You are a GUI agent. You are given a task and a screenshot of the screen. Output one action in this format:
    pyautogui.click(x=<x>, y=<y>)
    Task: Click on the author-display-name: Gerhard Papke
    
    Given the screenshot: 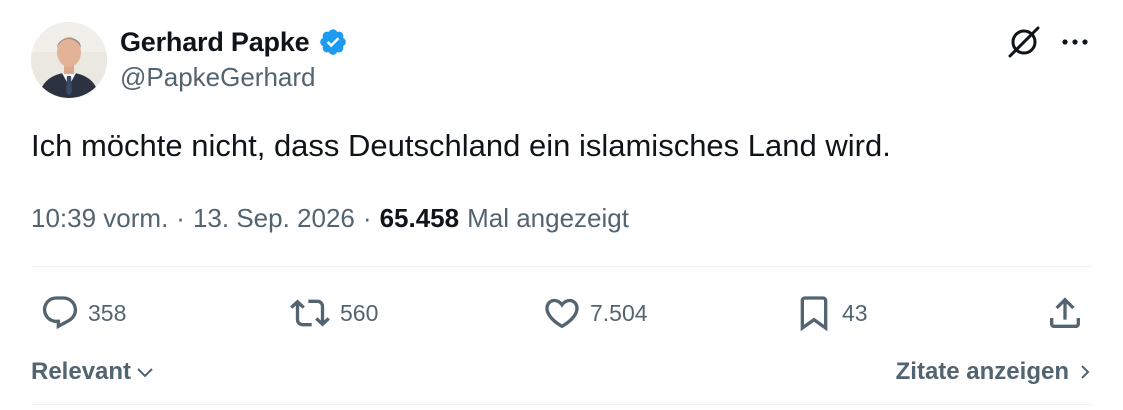 What is the action you would take?
    pyautogui.click(x=215, y=42)
    